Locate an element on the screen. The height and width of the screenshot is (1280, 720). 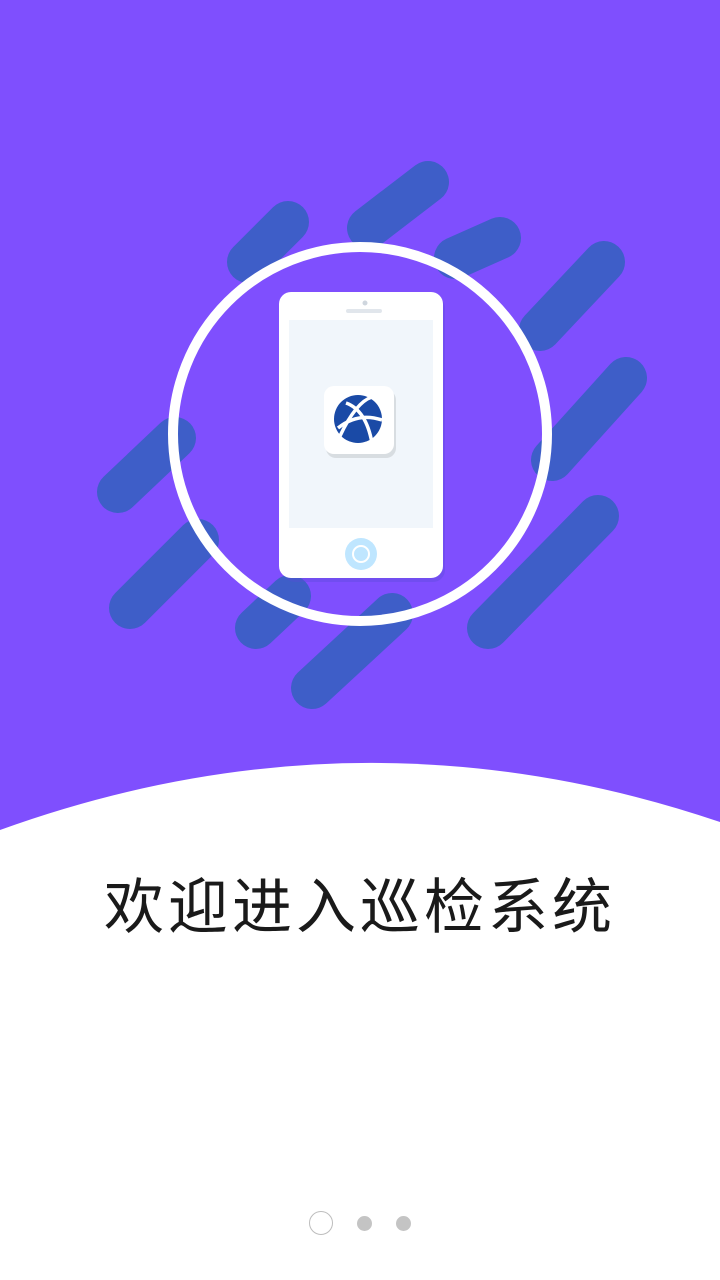
welcome-title: 欢迎进入巡检系统 is located at coordinates (360, 908).